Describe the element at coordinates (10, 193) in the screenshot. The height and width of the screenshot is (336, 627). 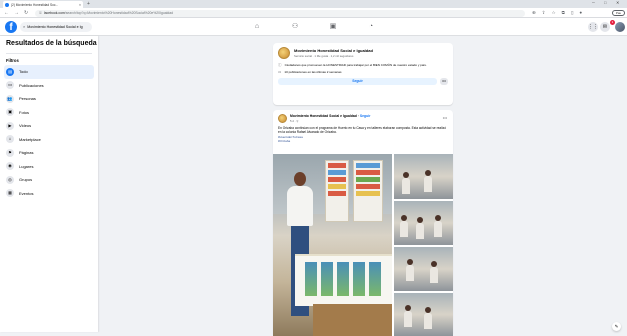
I see `events-calendar-icon: ▦` at that location.